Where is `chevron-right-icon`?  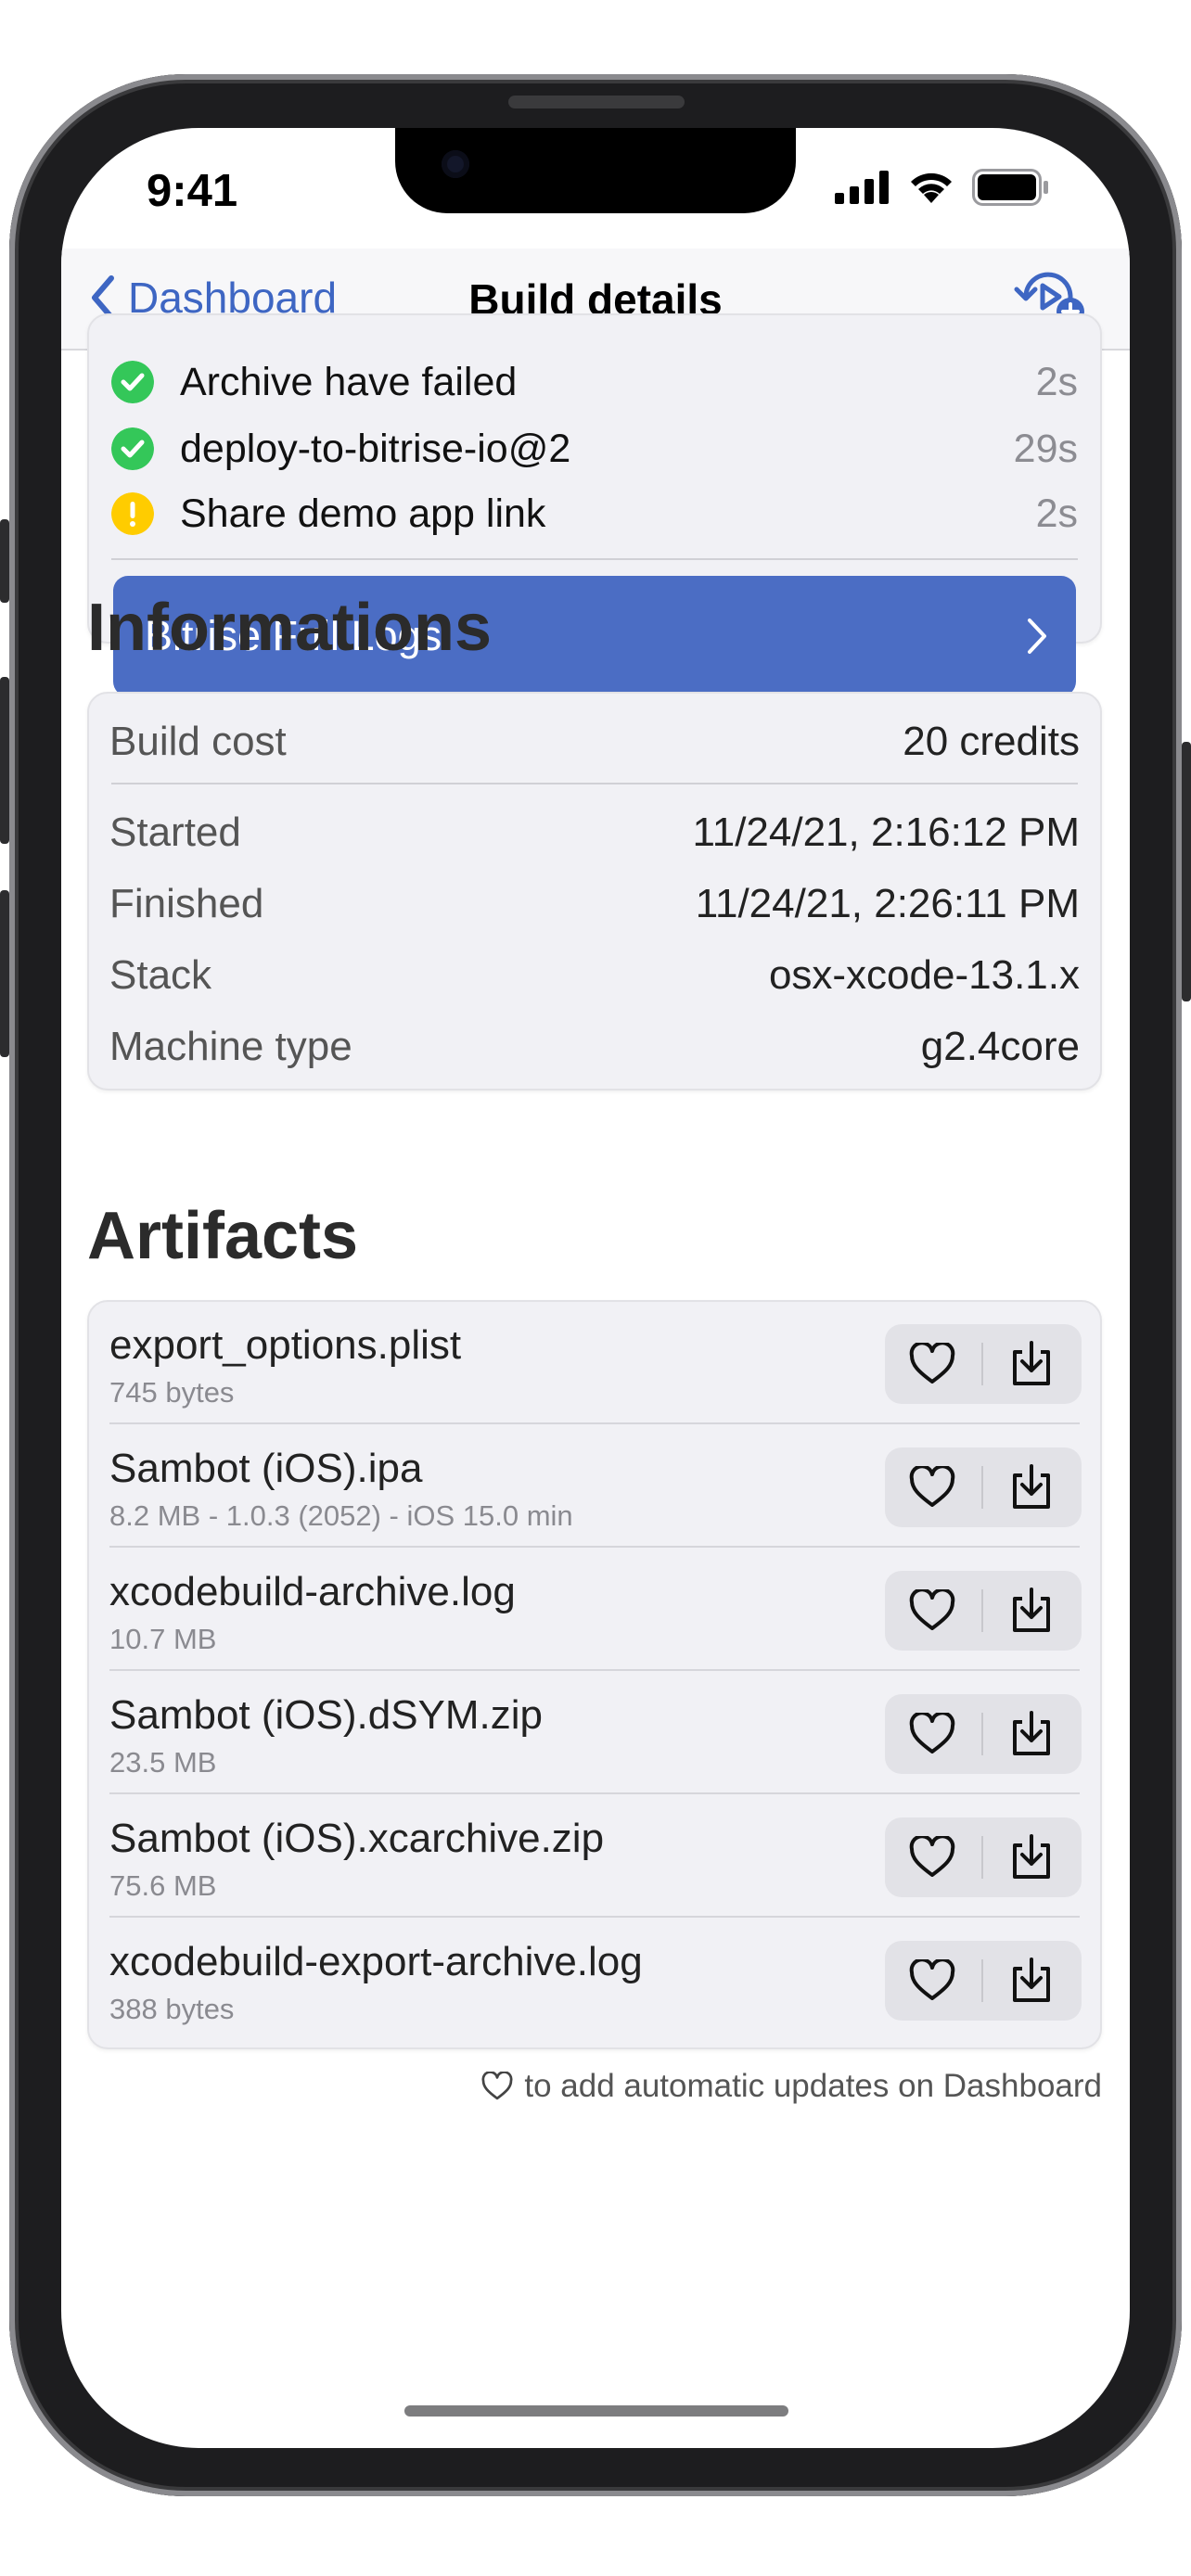 chevron-right-icon is located at coordinates (1037, 636).